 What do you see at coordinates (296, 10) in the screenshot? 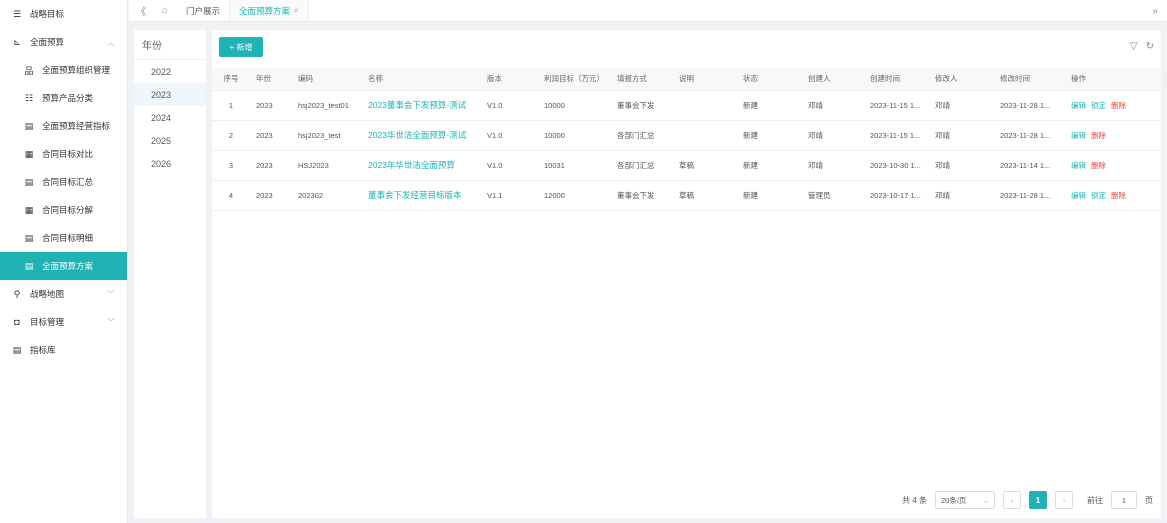
I see `close-icon: ×` at bounding box center [296, 10].